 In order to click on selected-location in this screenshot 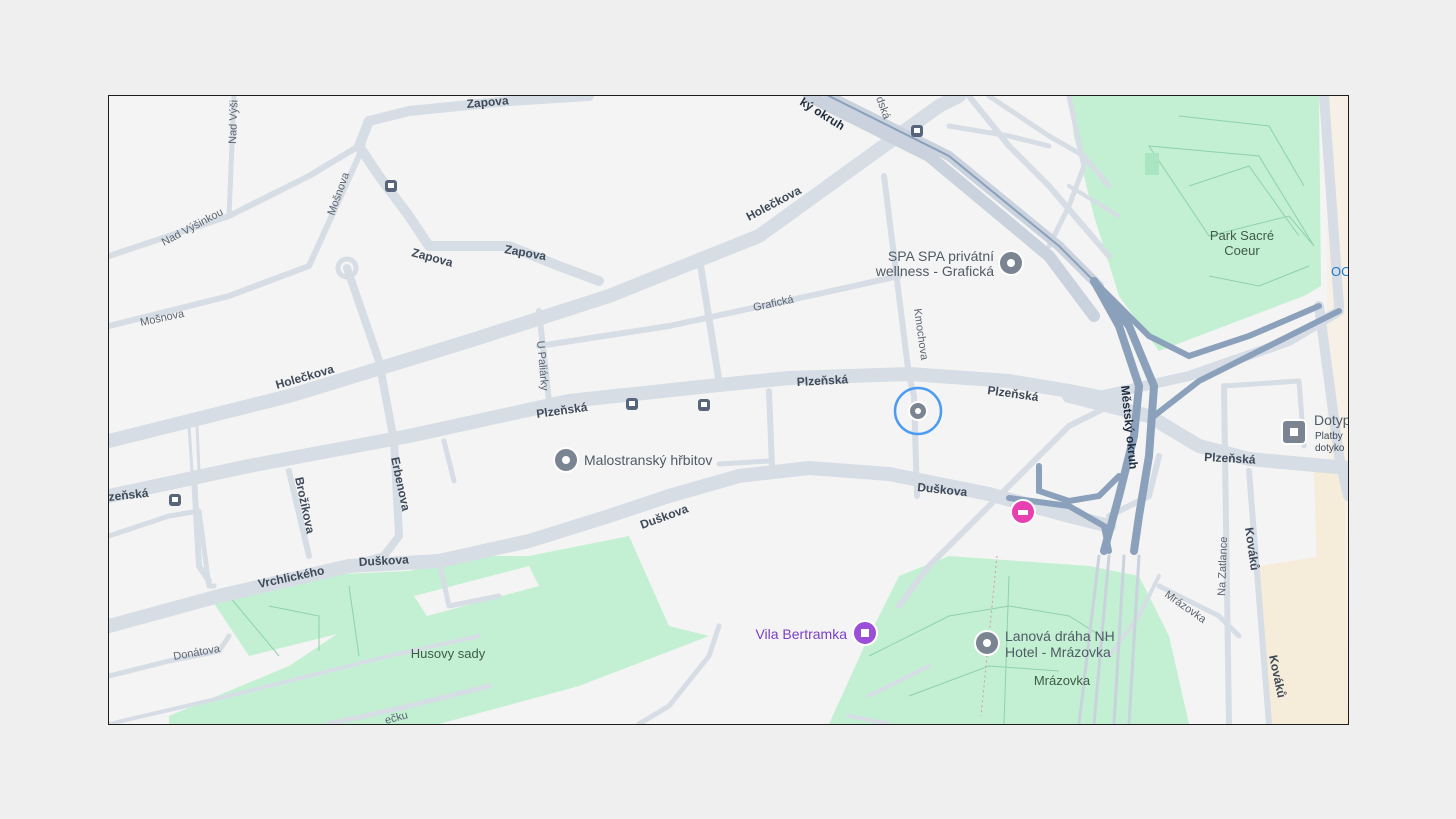, I will do `click(918, 411)`.